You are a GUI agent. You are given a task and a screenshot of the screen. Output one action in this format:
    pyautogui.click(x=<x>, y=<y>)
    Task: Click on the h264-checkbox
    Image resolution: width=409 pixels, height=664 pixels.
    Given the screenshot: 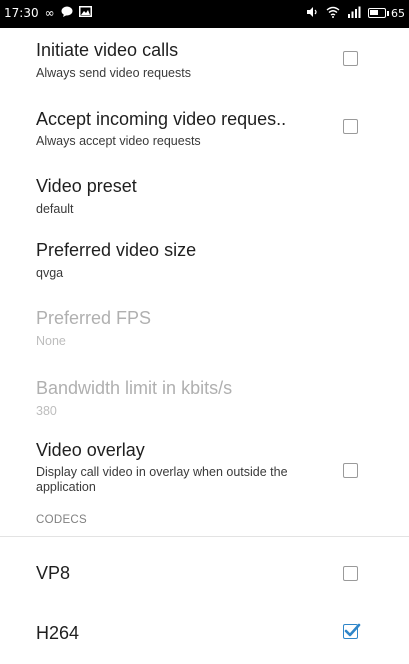 What is the action you would take?
    pyautogui.click(x=352, y=631)
    